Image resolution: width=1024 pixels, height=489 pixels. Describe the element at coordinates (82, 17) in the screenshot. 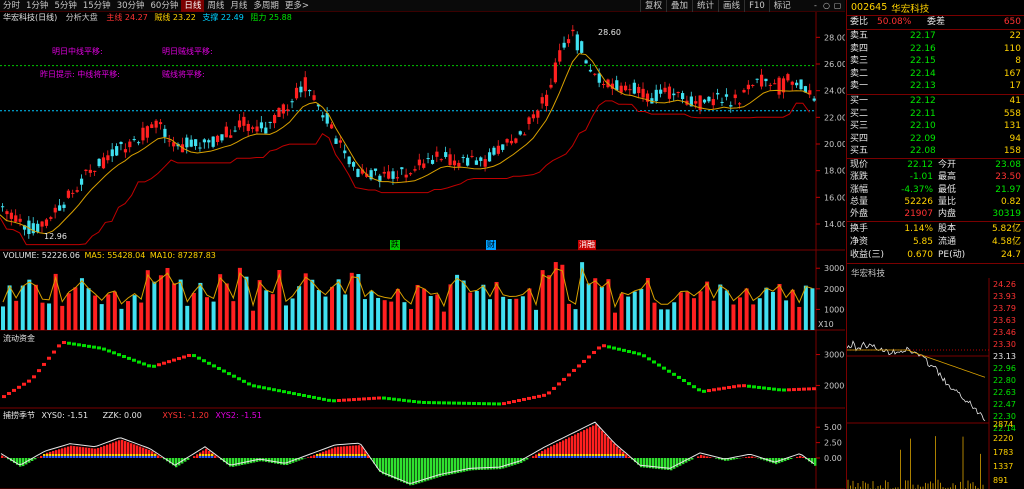

I see `indicator-name: 分析大盘` at that location.